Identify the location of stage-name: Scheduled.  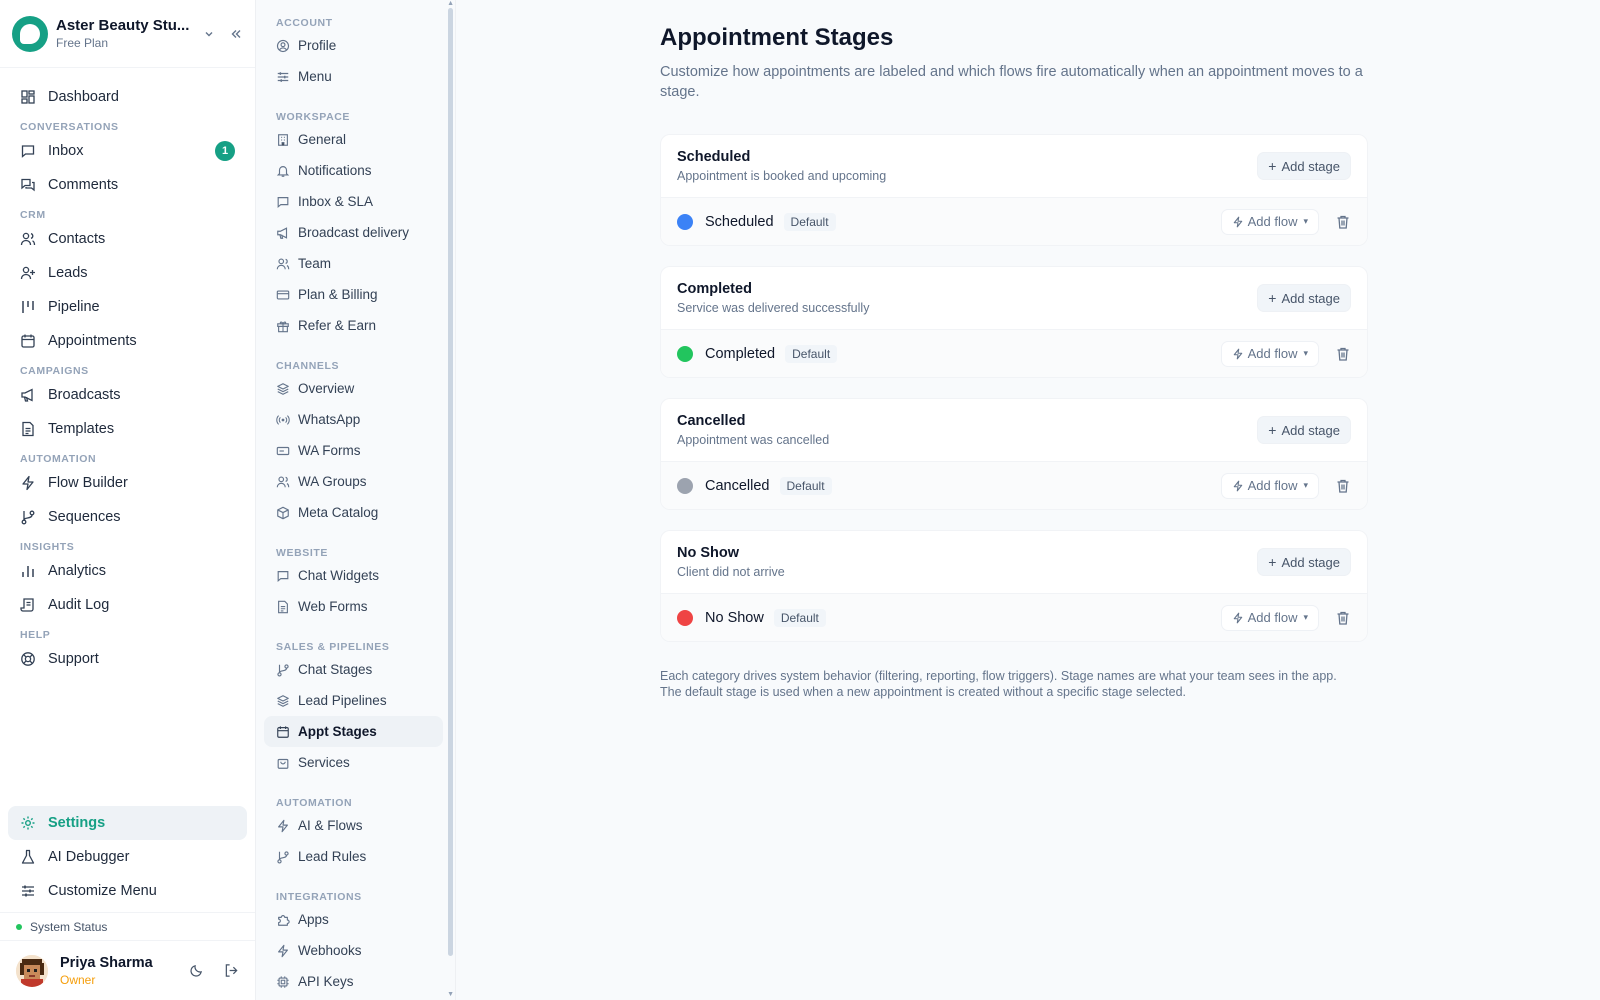
(739, 222).